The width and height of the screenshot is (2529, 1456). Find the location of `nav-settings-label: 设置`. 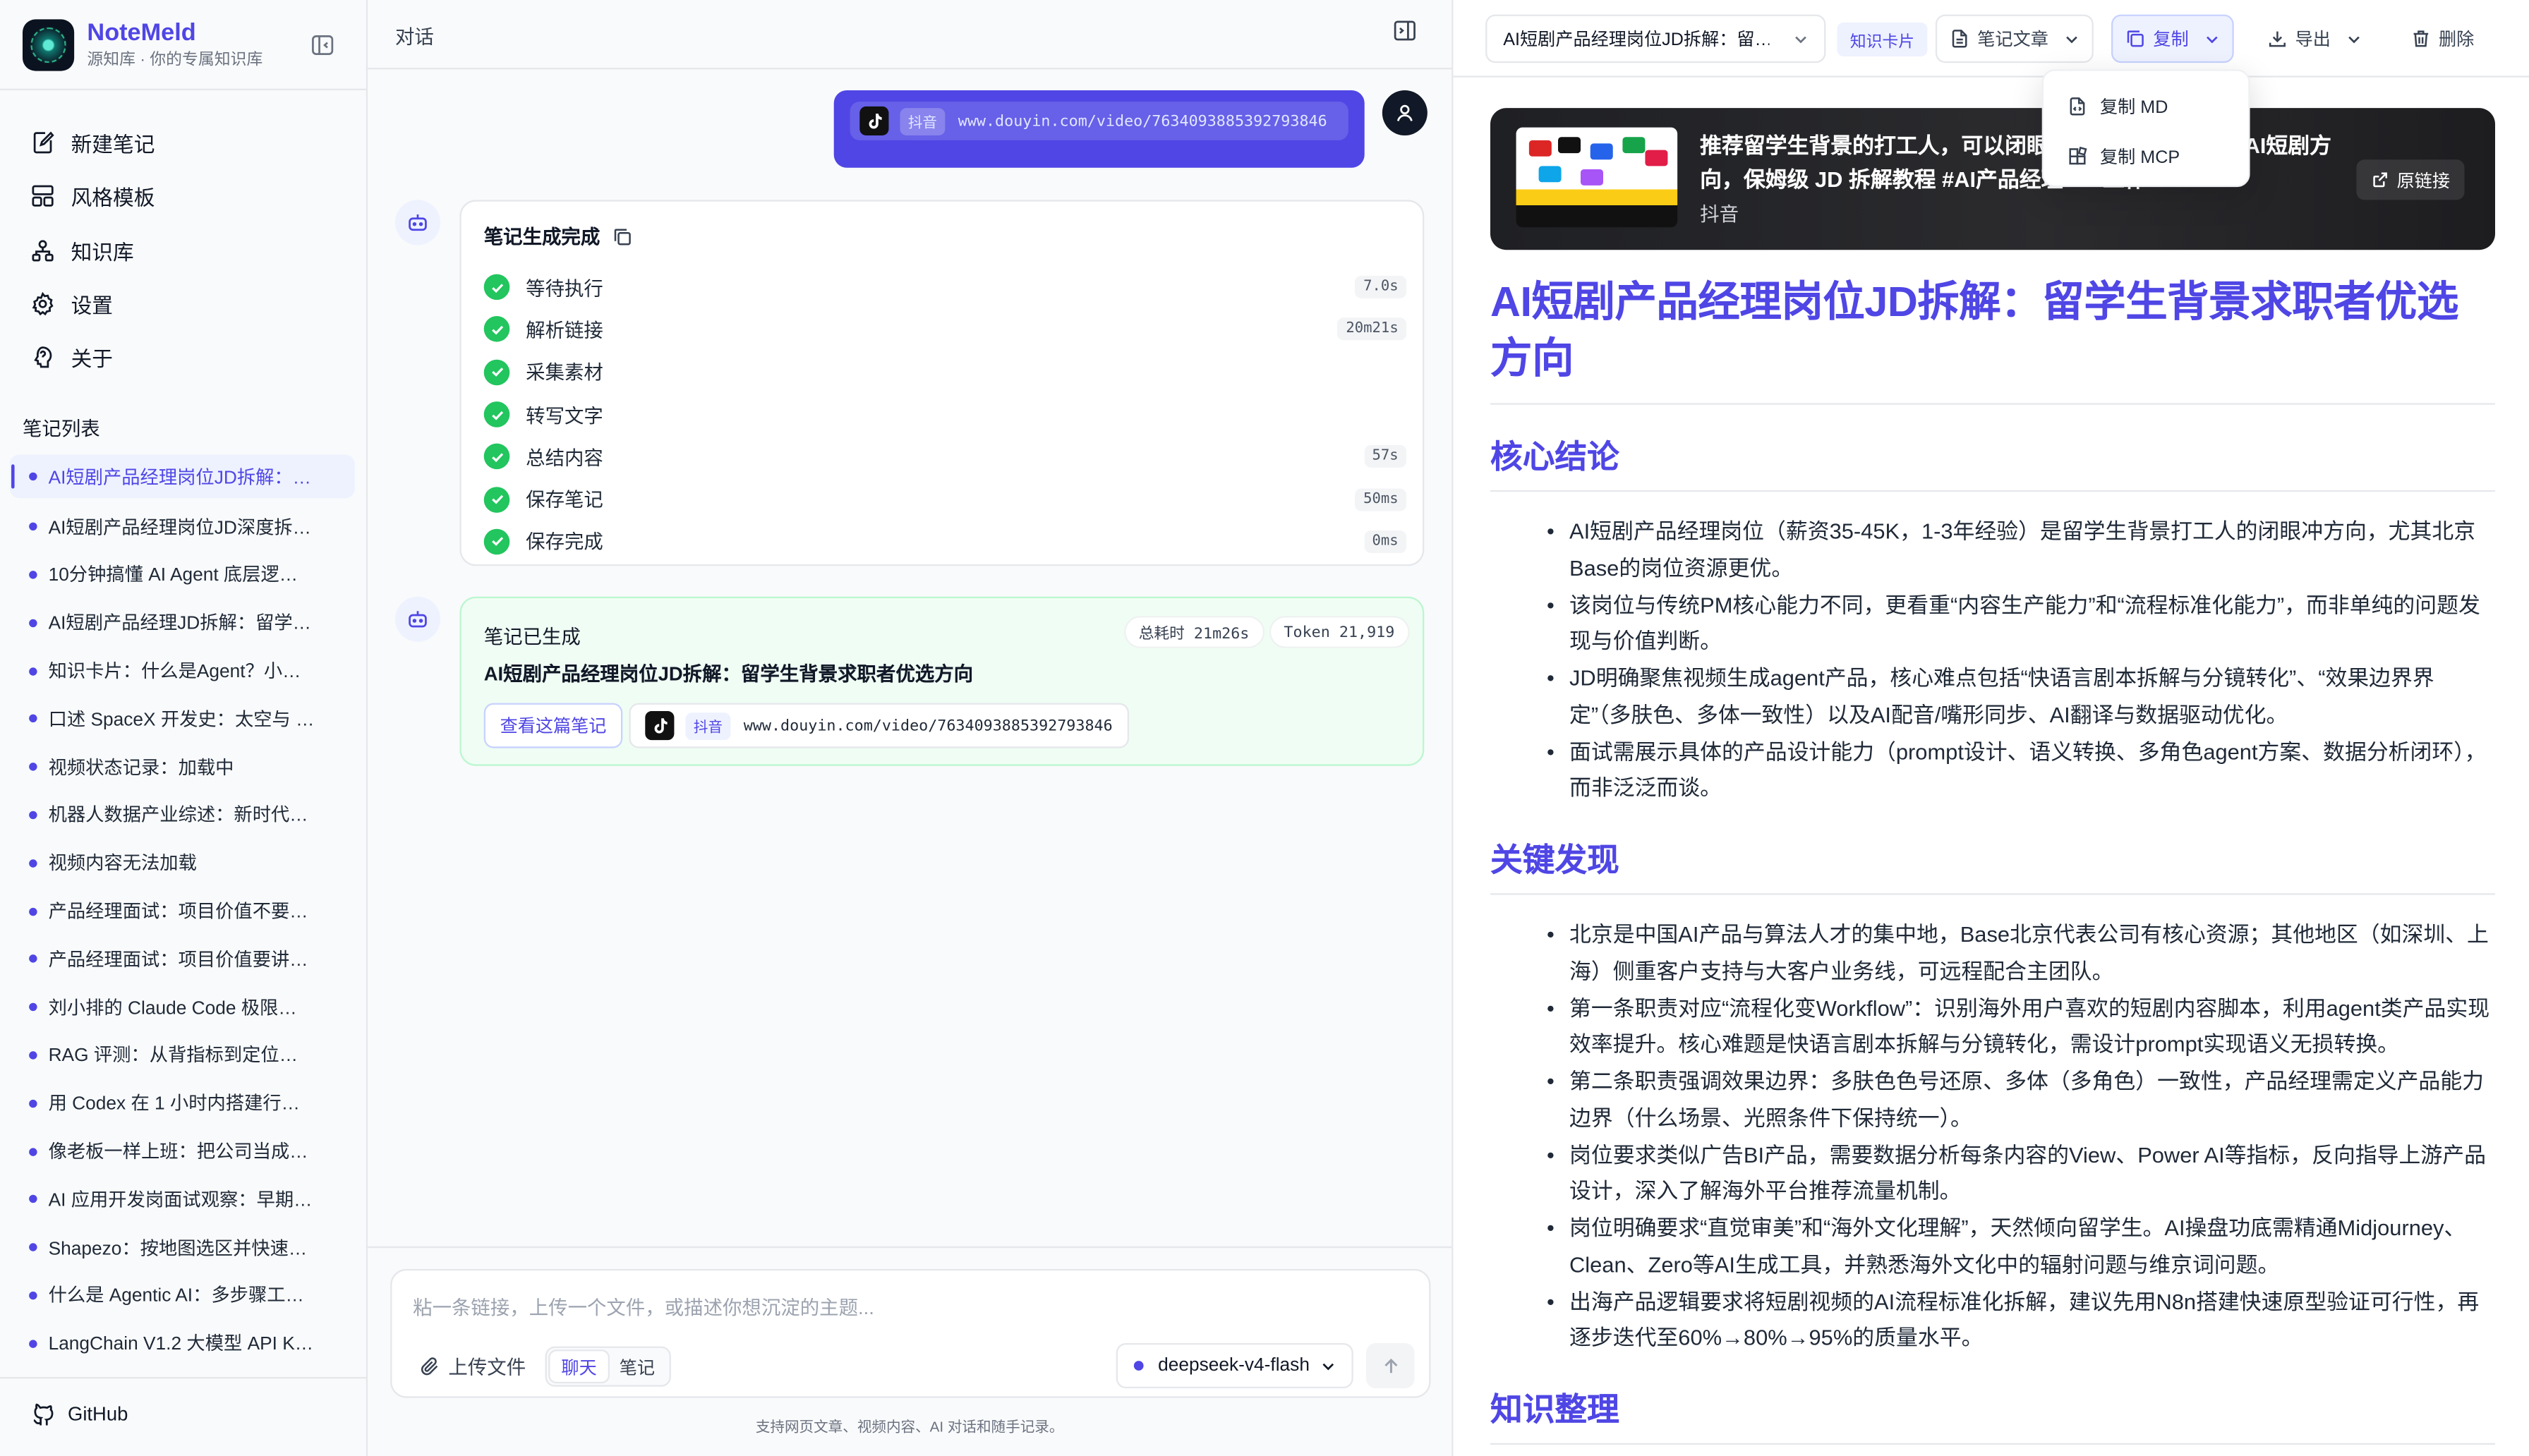

nav-settings-label: 设置 is located at coordinates (92, 306).